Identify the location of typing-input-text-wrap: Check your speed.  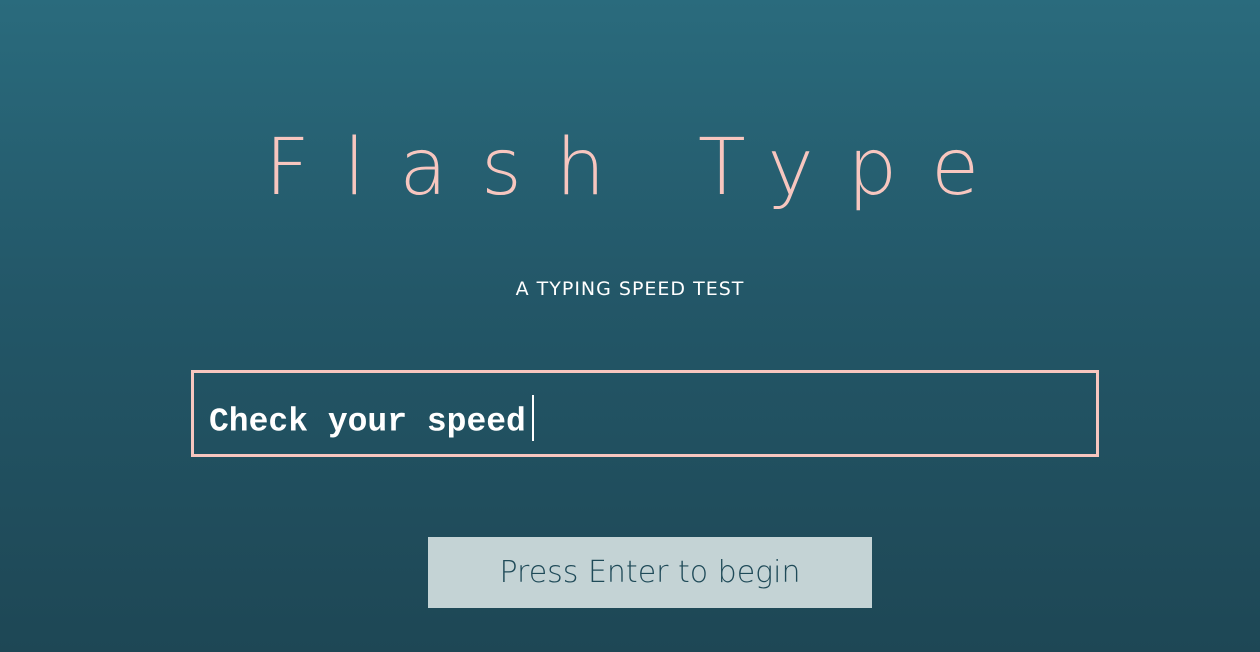
(371, 420).